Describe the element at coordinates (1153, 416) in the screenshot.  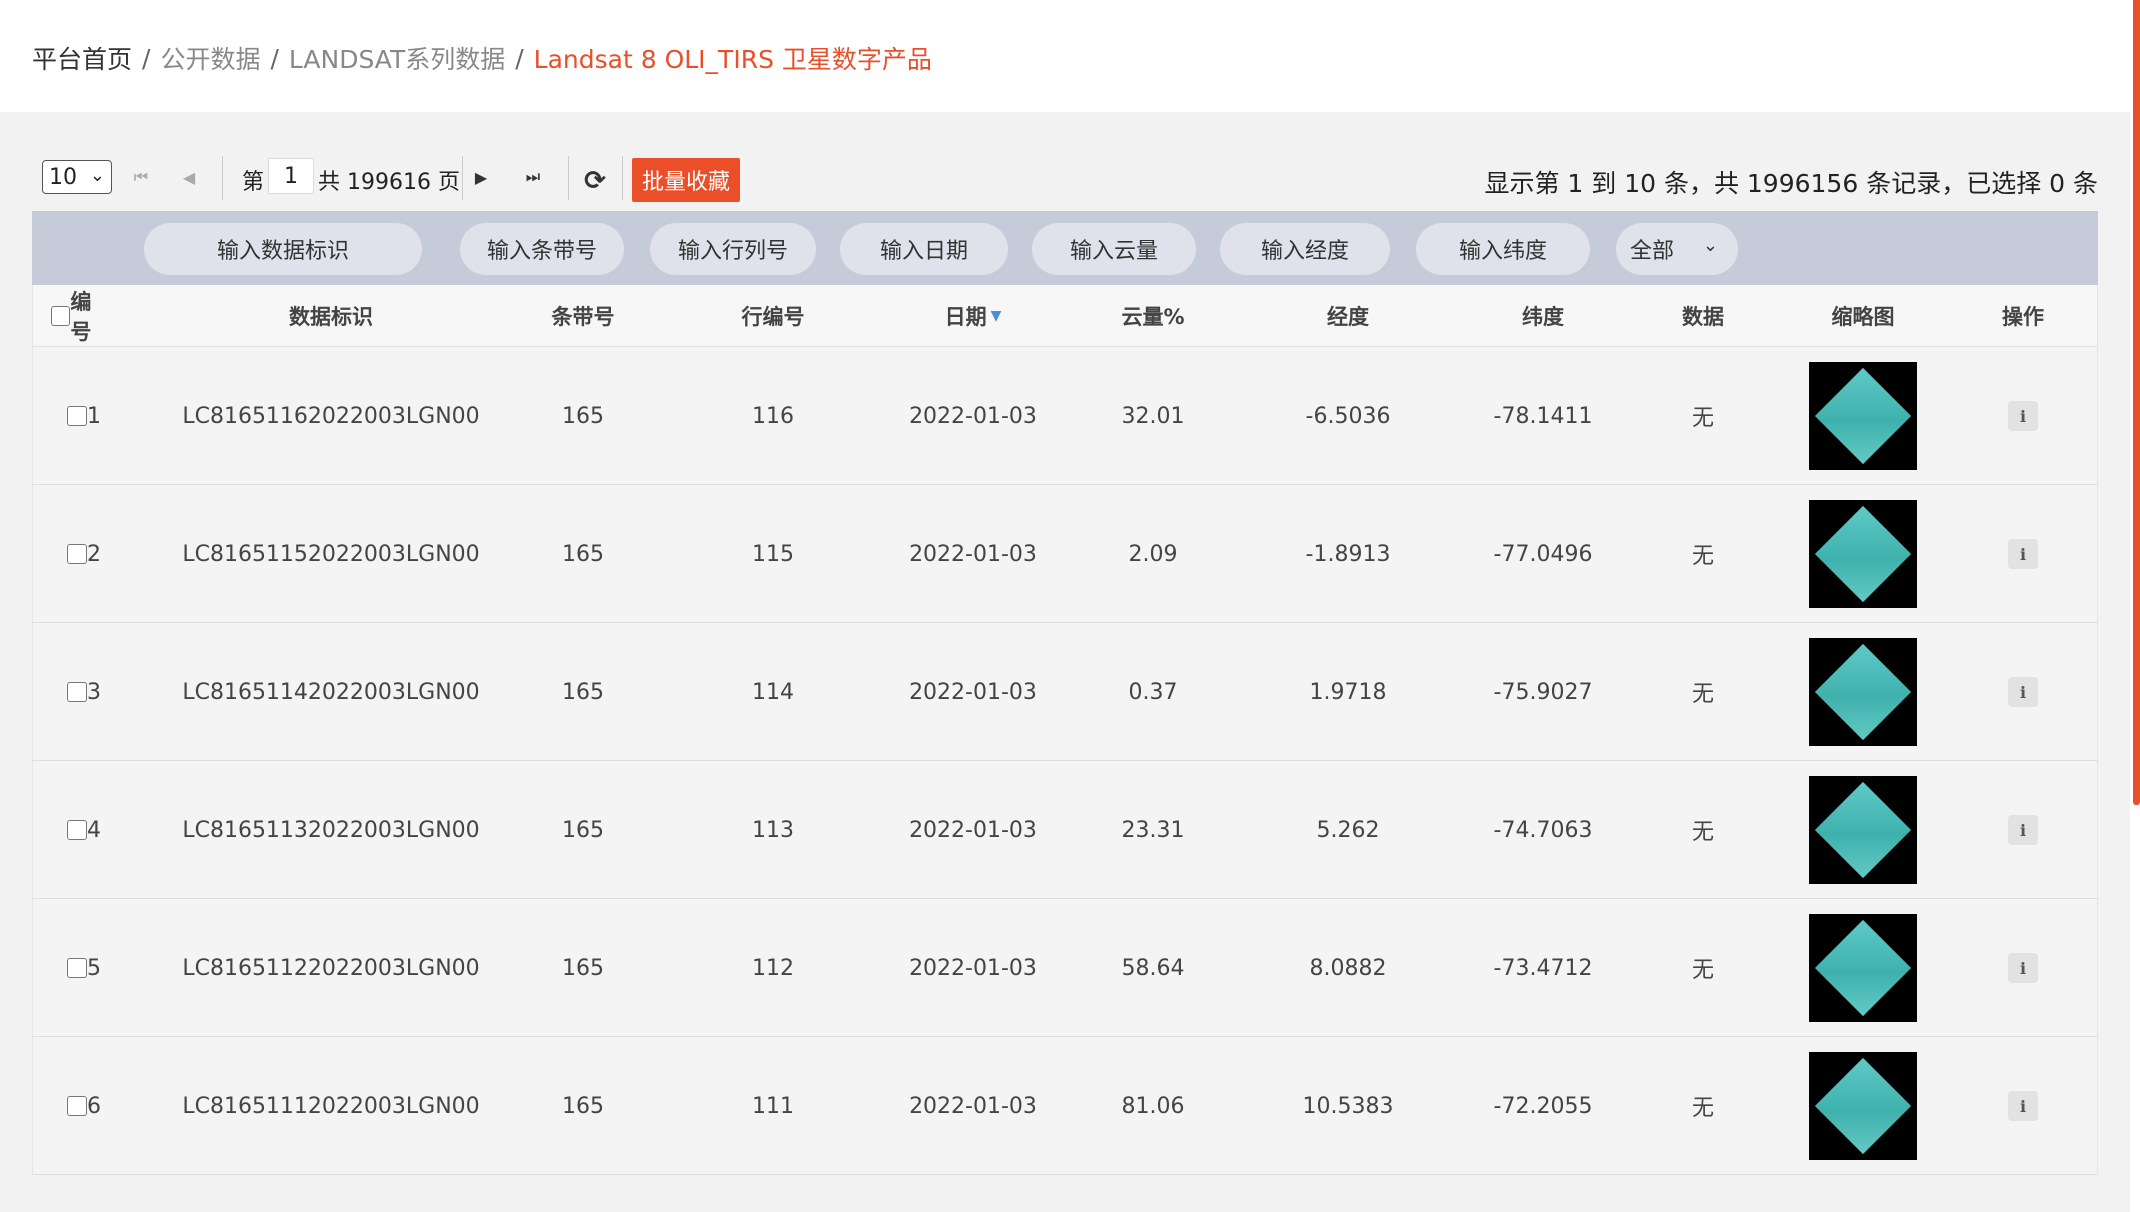
I see `cell-cloud: 32.01` at that location.